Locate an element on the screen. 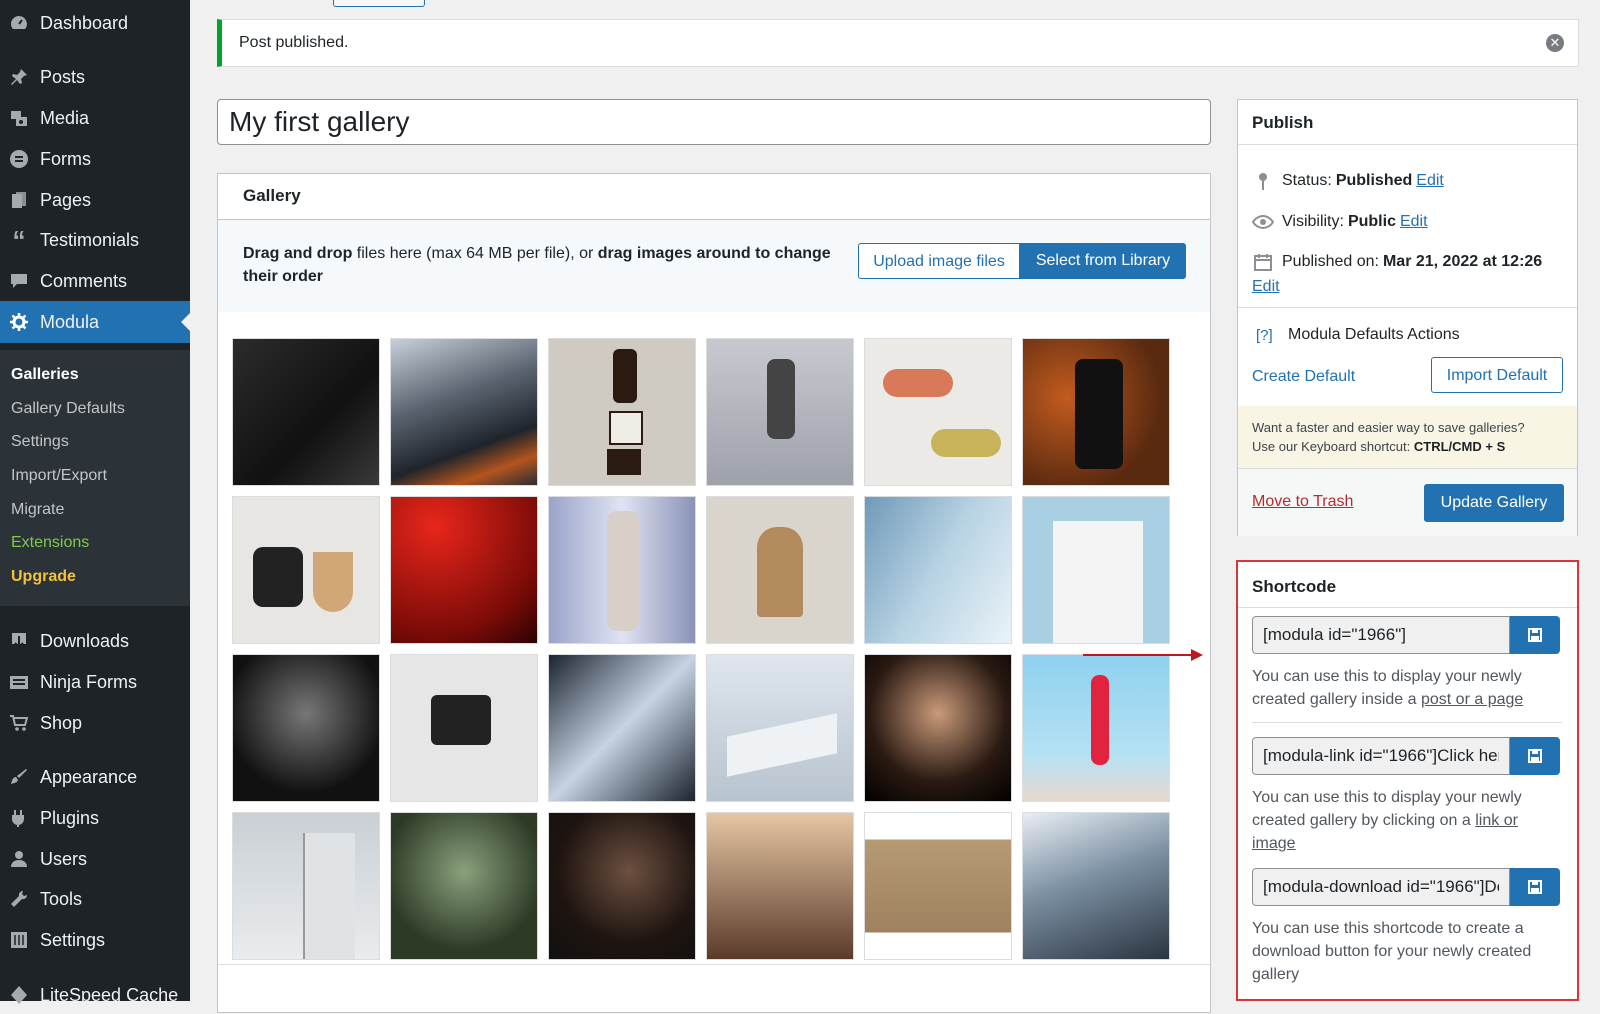 This screenshot has width=1600, height=1014. menu-downloads: Downloads is located at coordinates (95, 641).